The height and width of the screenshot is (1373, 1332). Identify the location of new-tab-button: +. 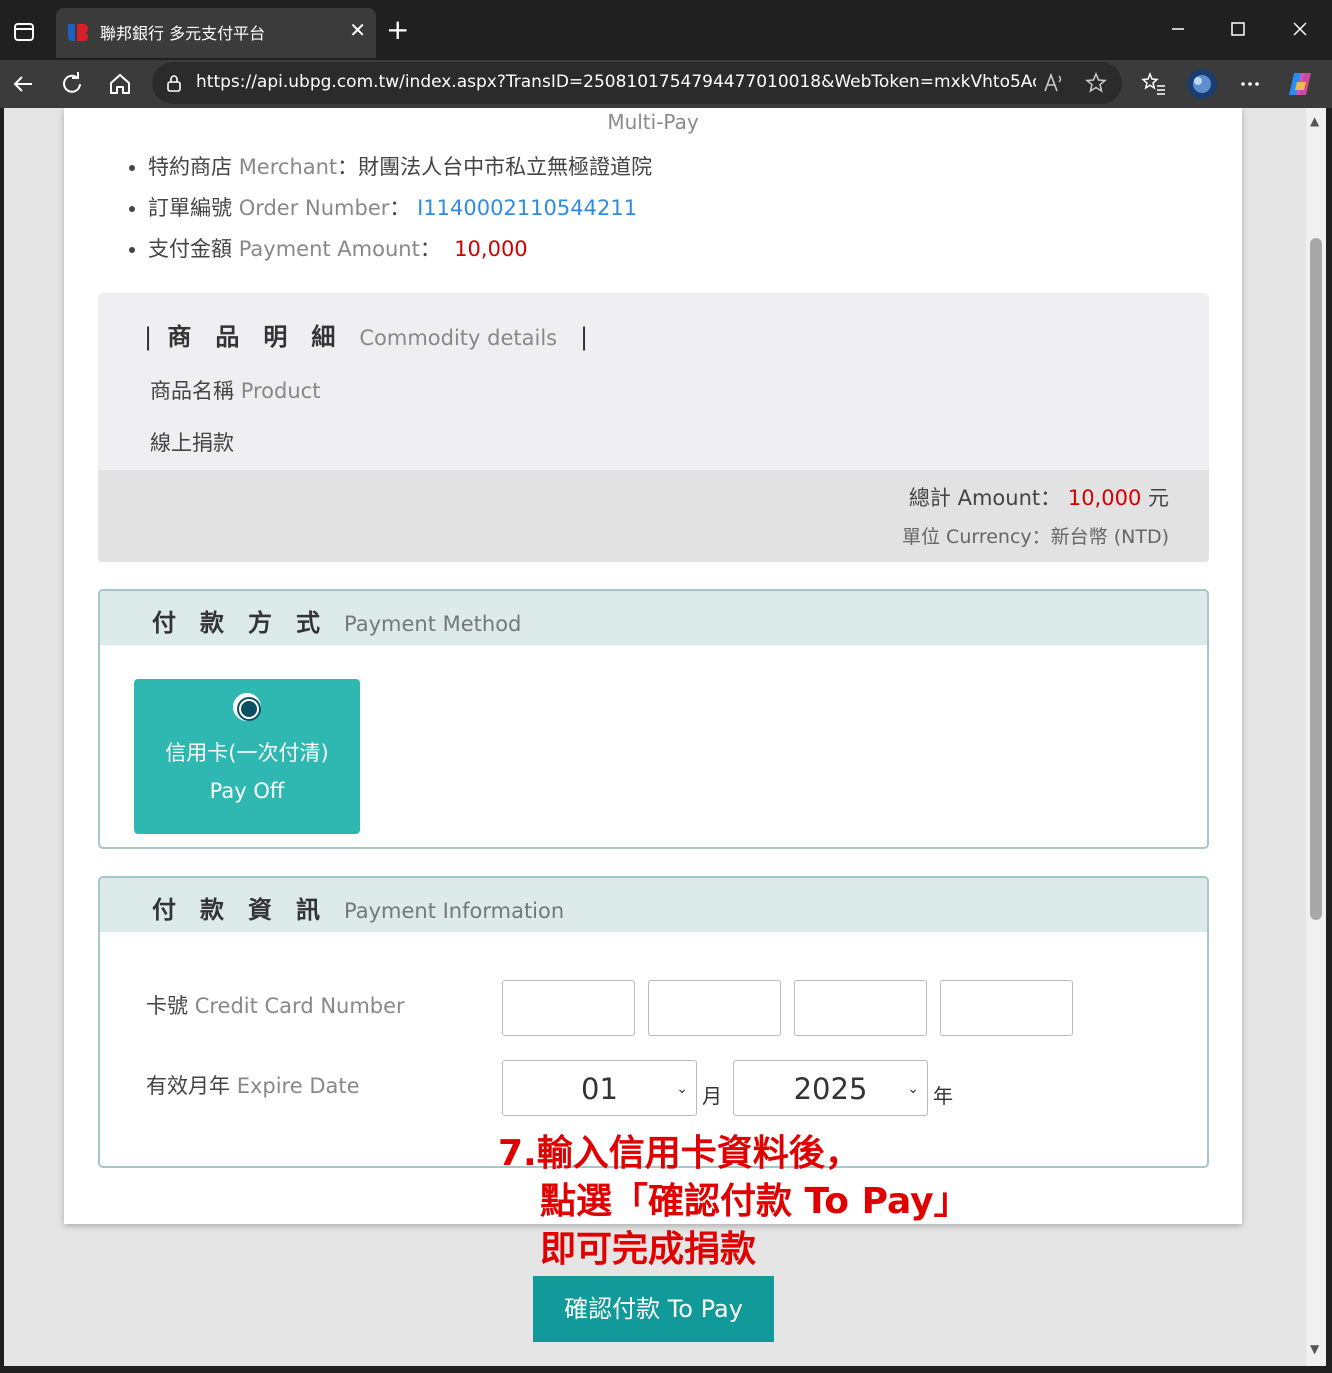
(397, 30).